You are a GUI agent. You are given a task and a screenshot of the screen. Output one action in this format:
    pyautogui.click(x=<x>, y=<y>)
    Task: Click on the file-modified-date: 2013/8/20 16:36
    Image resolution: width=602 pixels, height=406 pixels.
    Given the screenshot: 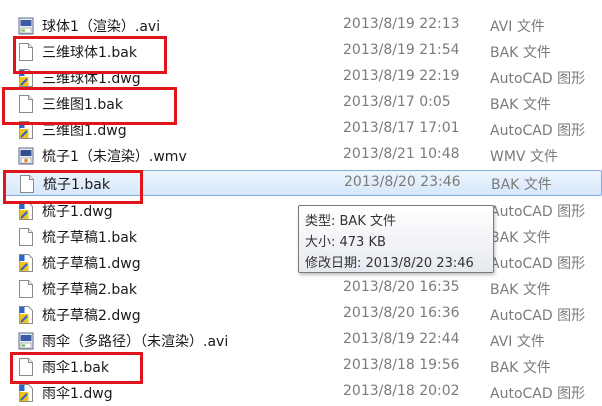 What is the action you would take?
    pyautogui.click(x=401, y=313)
    